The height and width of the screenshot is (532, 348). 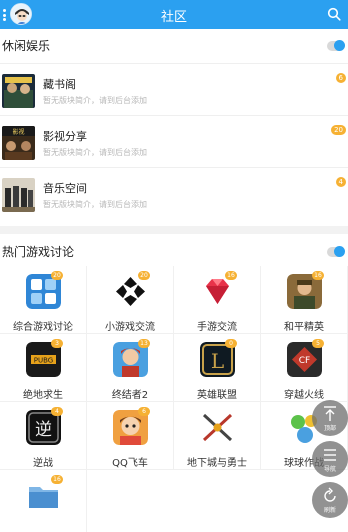 What do you see at coordinates (43, 368) in the screenshot?
I see `game-forum-item: PUBG 3 绝地求生` at bounding box center [43, 368].